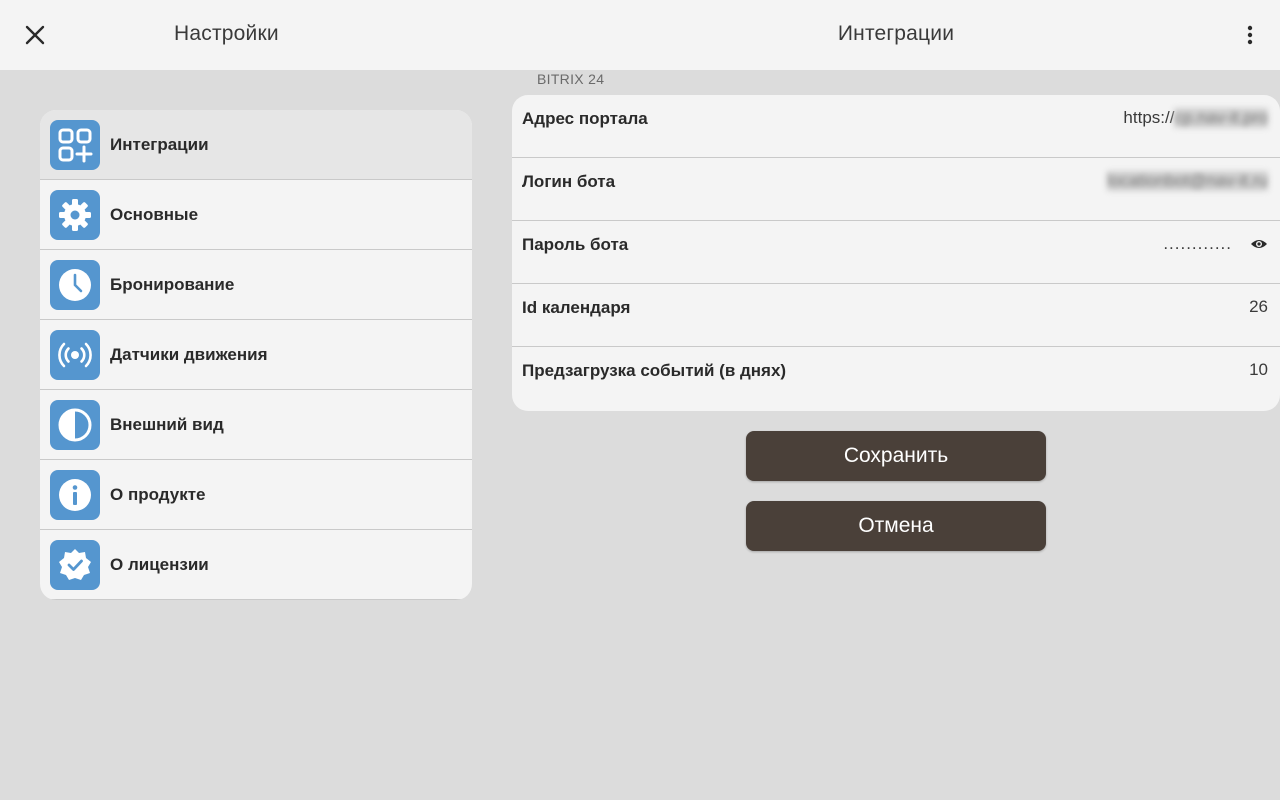 Image resolution: width=1280 pixels, height=800 pixels. I want to click on preload-days-label: Предзагрузка событий (в днях), so click(654, 370).